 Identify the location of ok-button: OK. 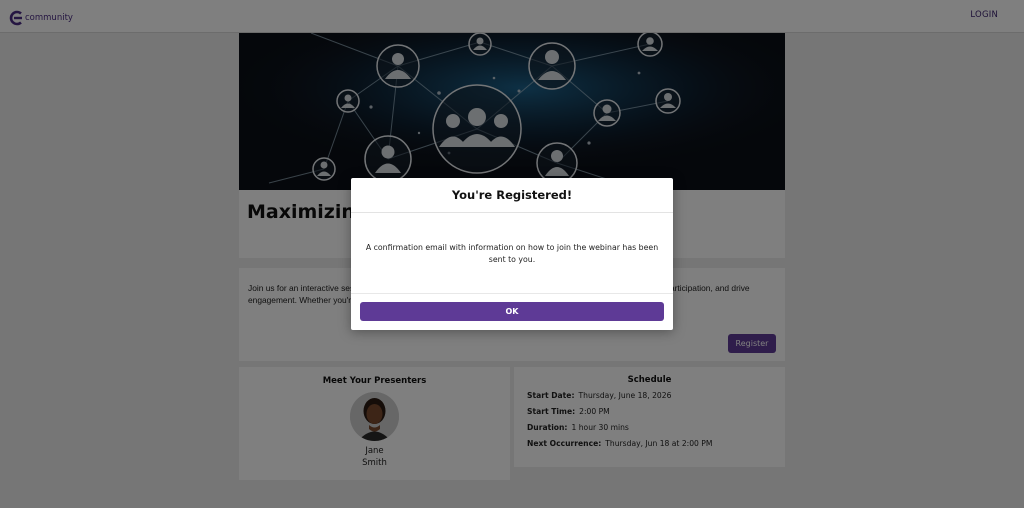
(512, 311).